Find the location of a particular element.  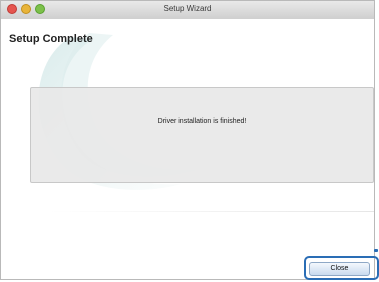

highlight-accent is located at coordinates (376, 250).